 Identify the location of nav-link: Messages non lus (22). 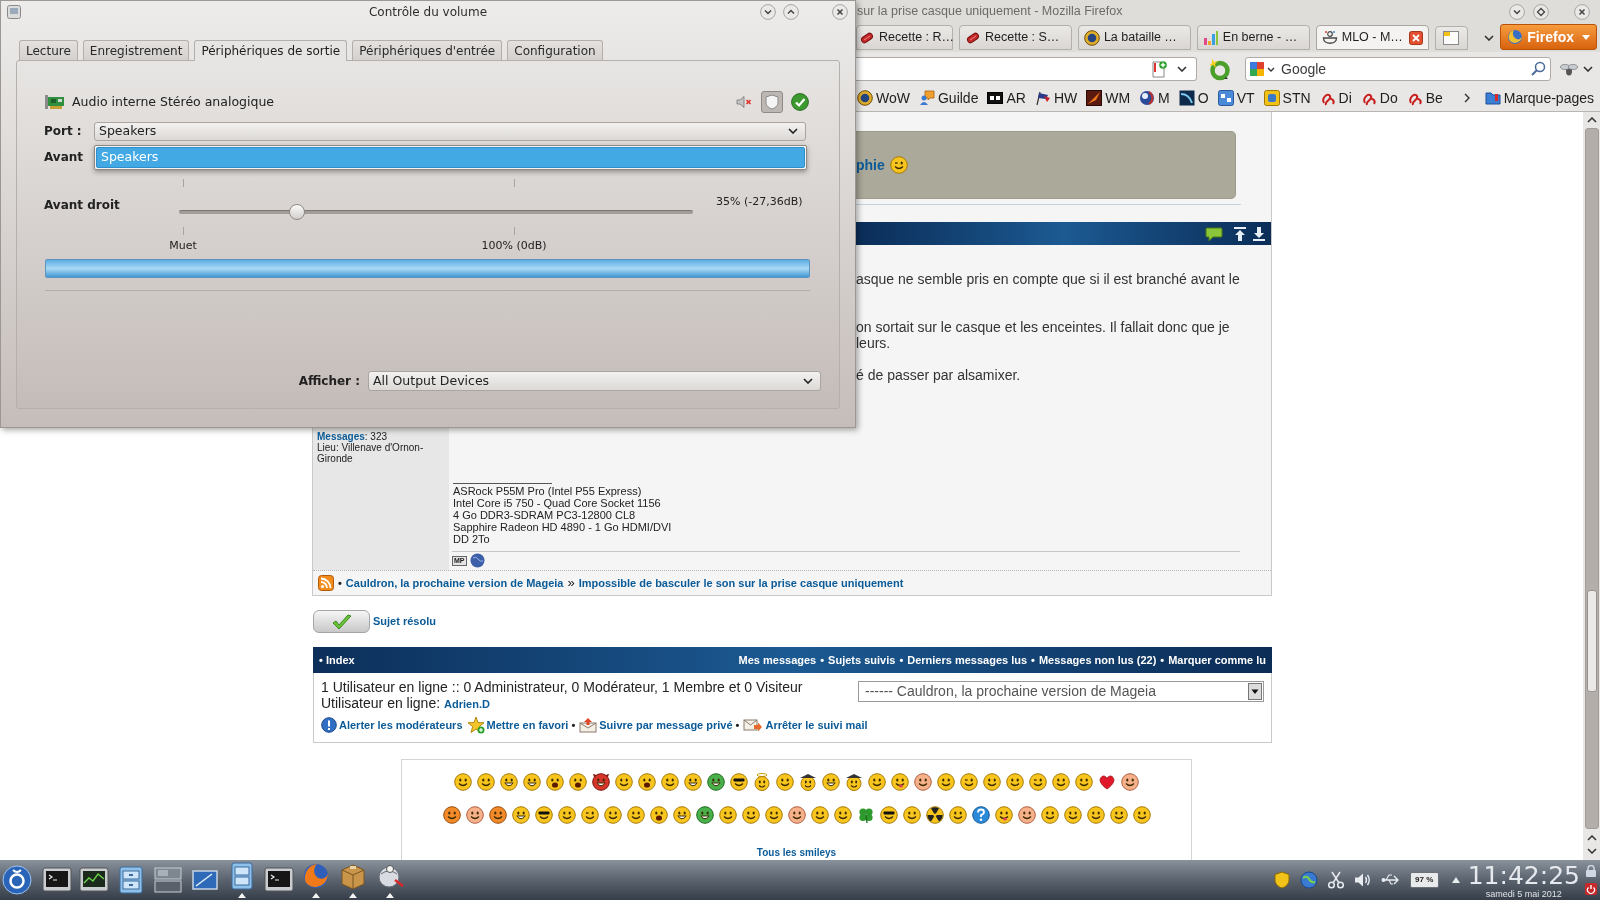
(1097, 660).